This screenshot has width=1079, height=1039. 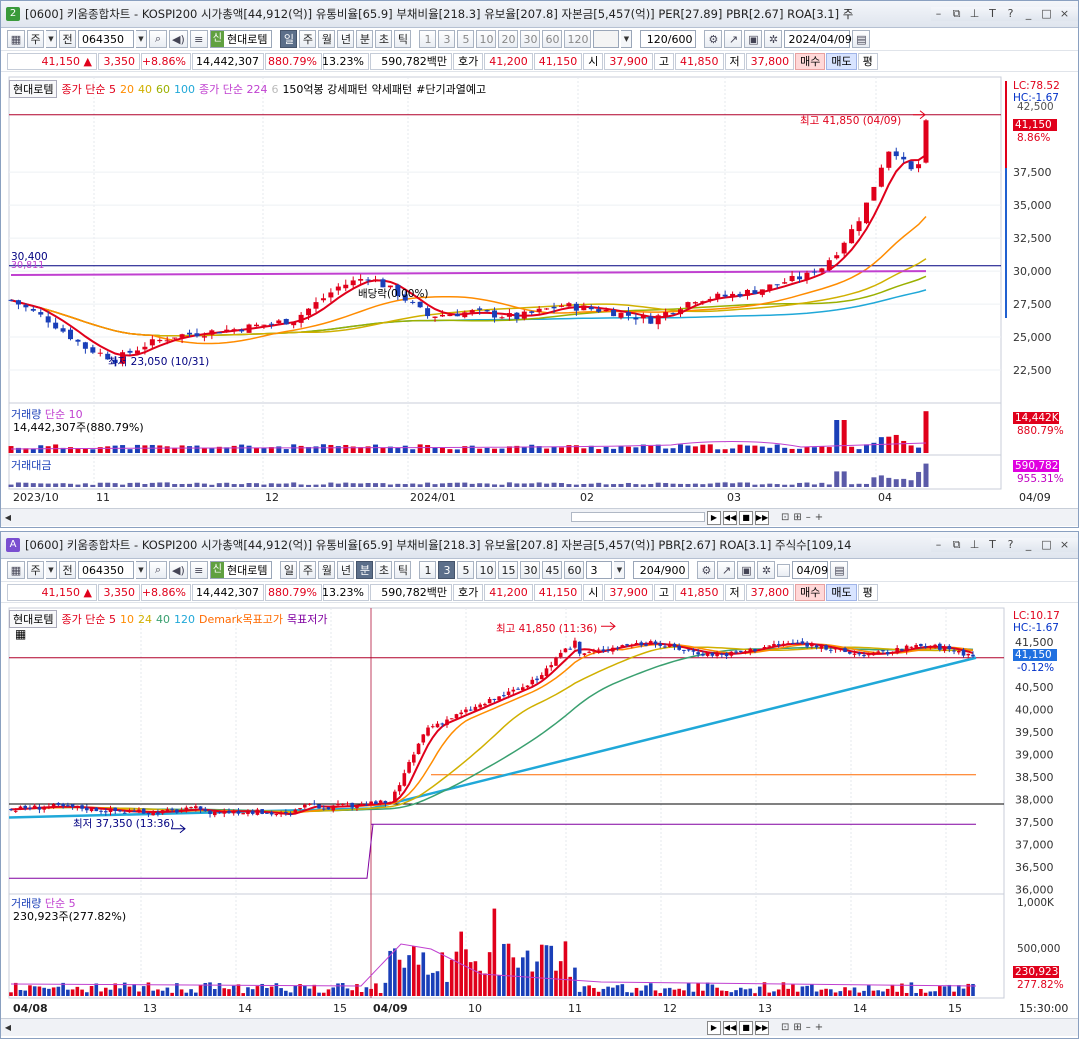 I want to click on legend-weak-pattern: 약세패턴, so click(x=392, y=89).